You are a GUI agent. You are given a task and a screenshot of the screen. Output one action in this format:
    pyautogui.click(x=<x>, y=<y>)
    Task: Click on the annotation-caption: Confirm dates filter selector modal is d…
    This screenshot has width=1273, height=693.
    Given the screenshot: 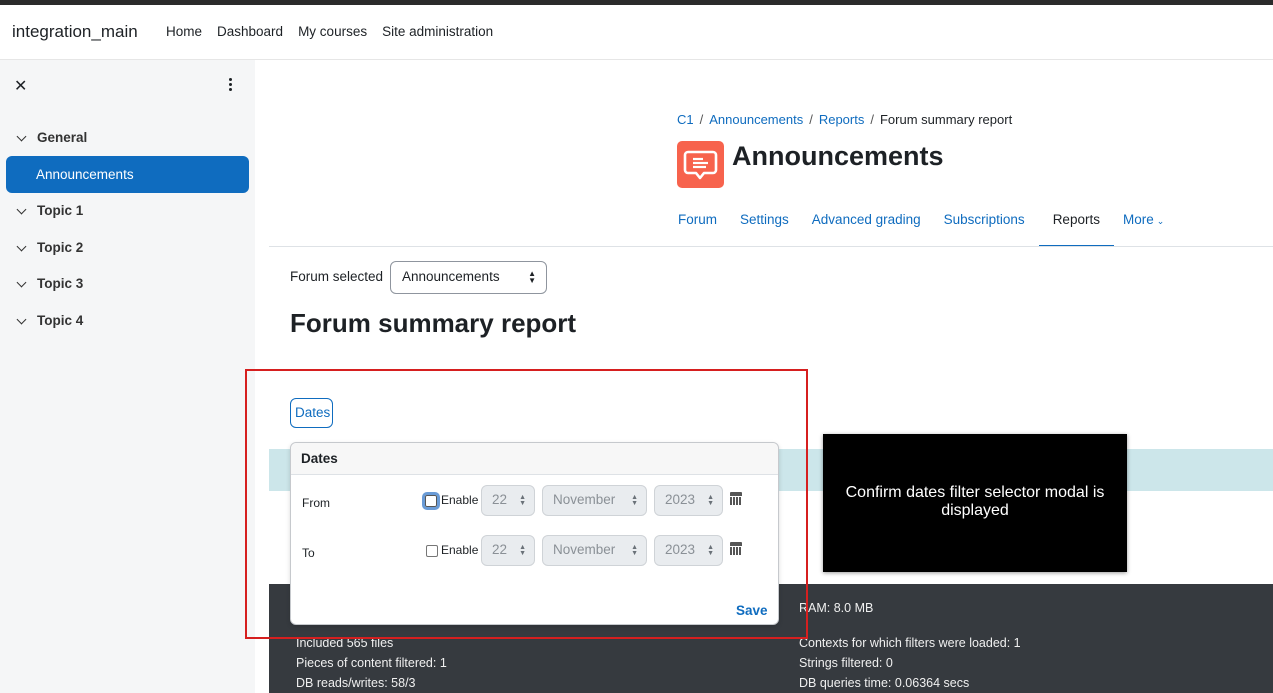 What is the action you would take?
    pyautogui.click(x=975, y=503)
    